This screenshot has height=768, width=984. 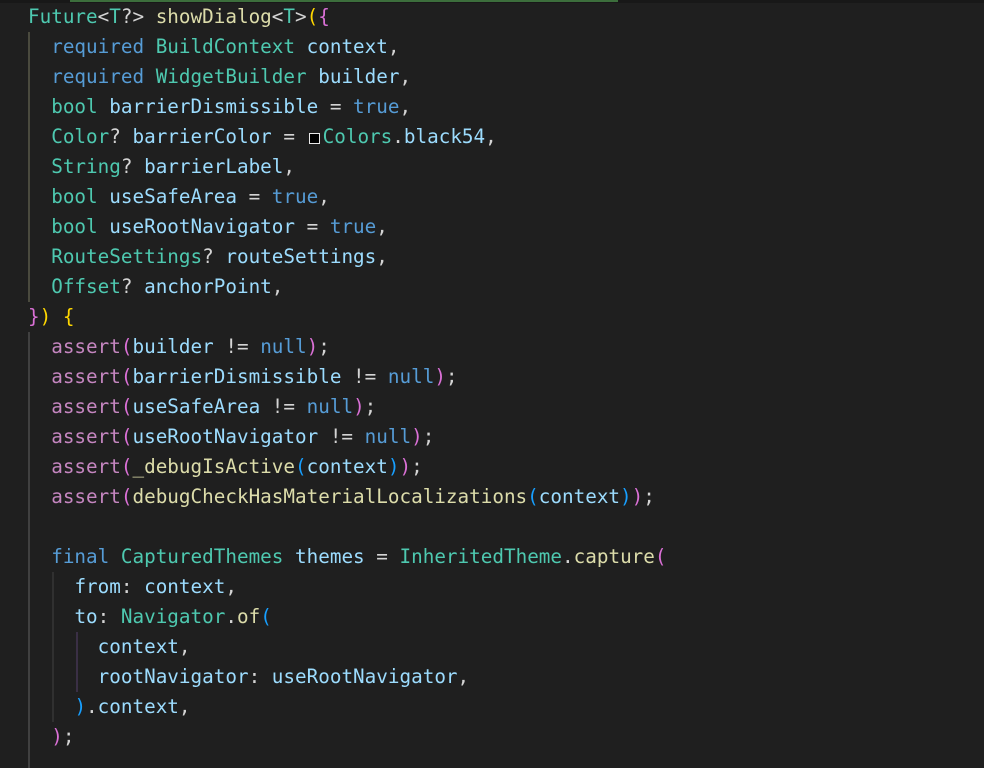 What do you see at coordinates (444, 136) in the screenshot?
I see `code-token: black54` at bounding box center [444, 136].